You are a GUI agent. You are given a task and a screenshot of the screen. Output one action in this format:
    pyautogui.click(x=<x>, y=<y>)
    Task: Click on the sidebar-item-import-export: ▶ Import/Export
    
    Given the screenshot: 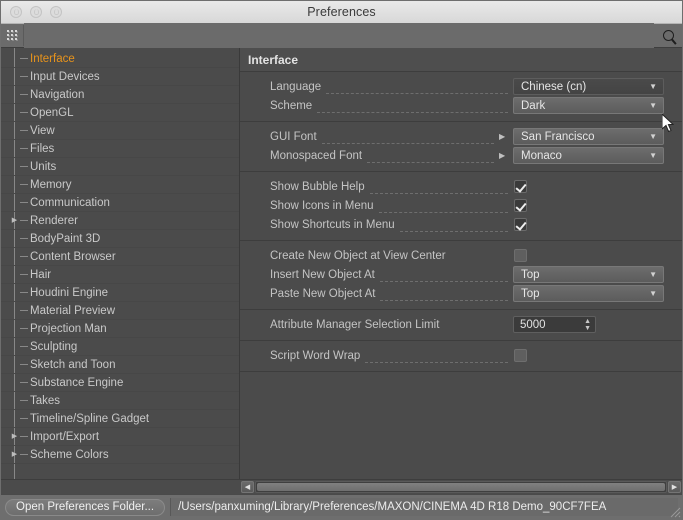 What is the action you would take?
    pyautogui.click(x=120, y=437)
    